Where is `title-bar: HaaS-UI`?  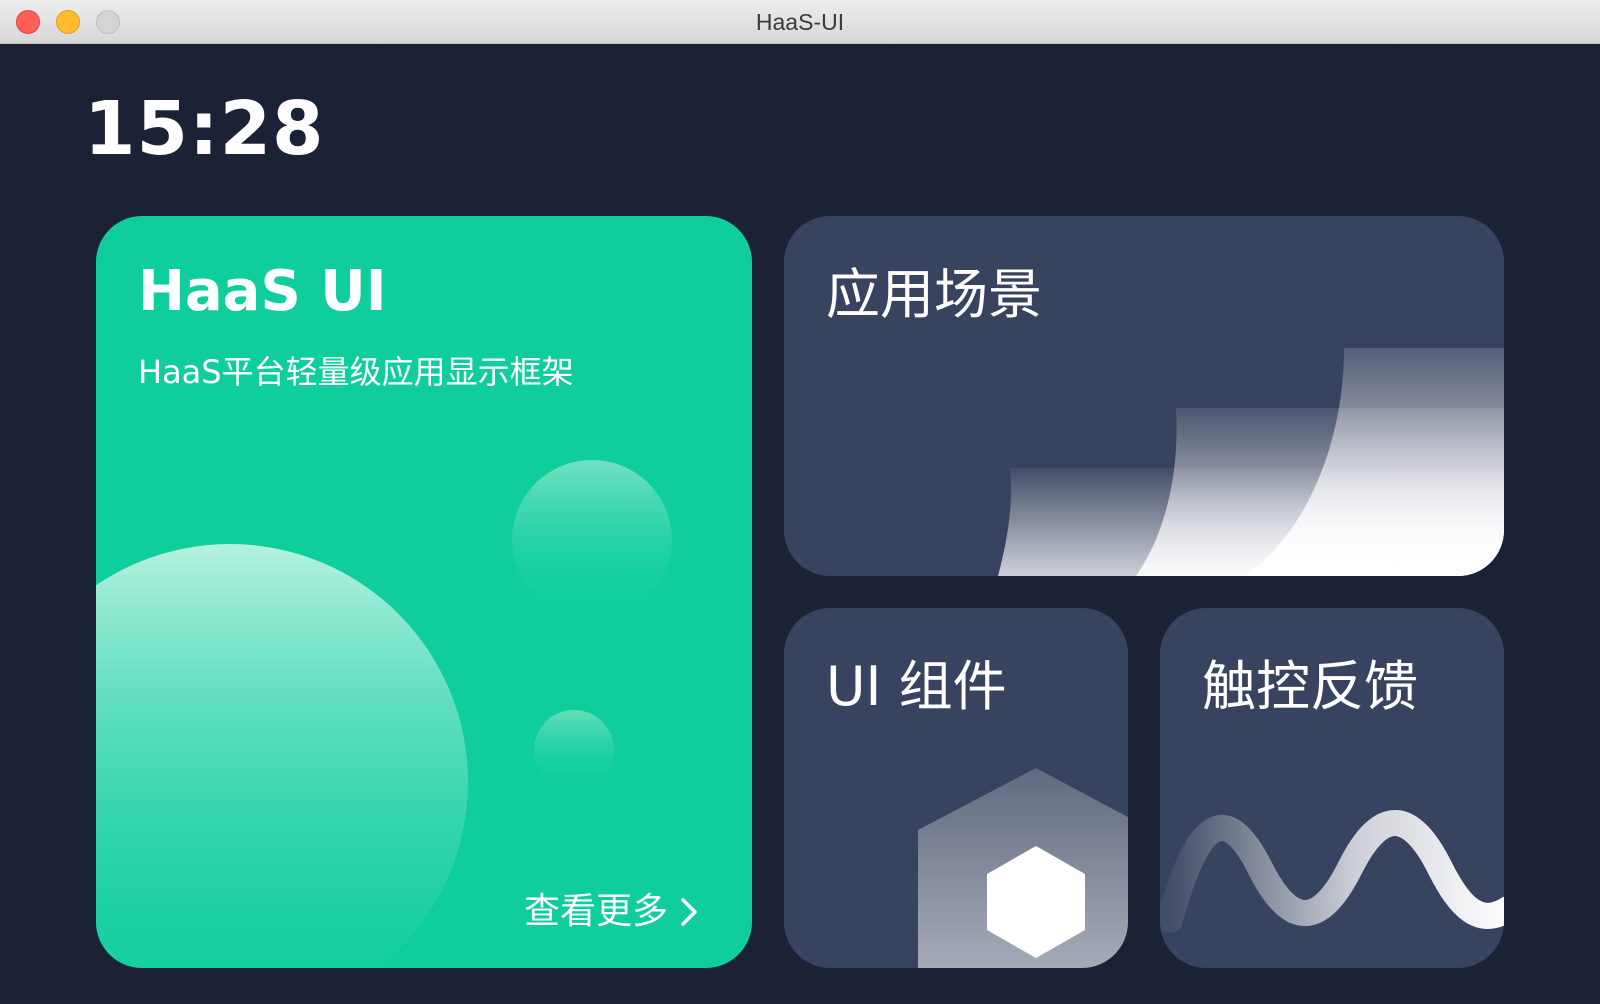
title-bar: HaaS-UI is located at coordinates (800, 22).